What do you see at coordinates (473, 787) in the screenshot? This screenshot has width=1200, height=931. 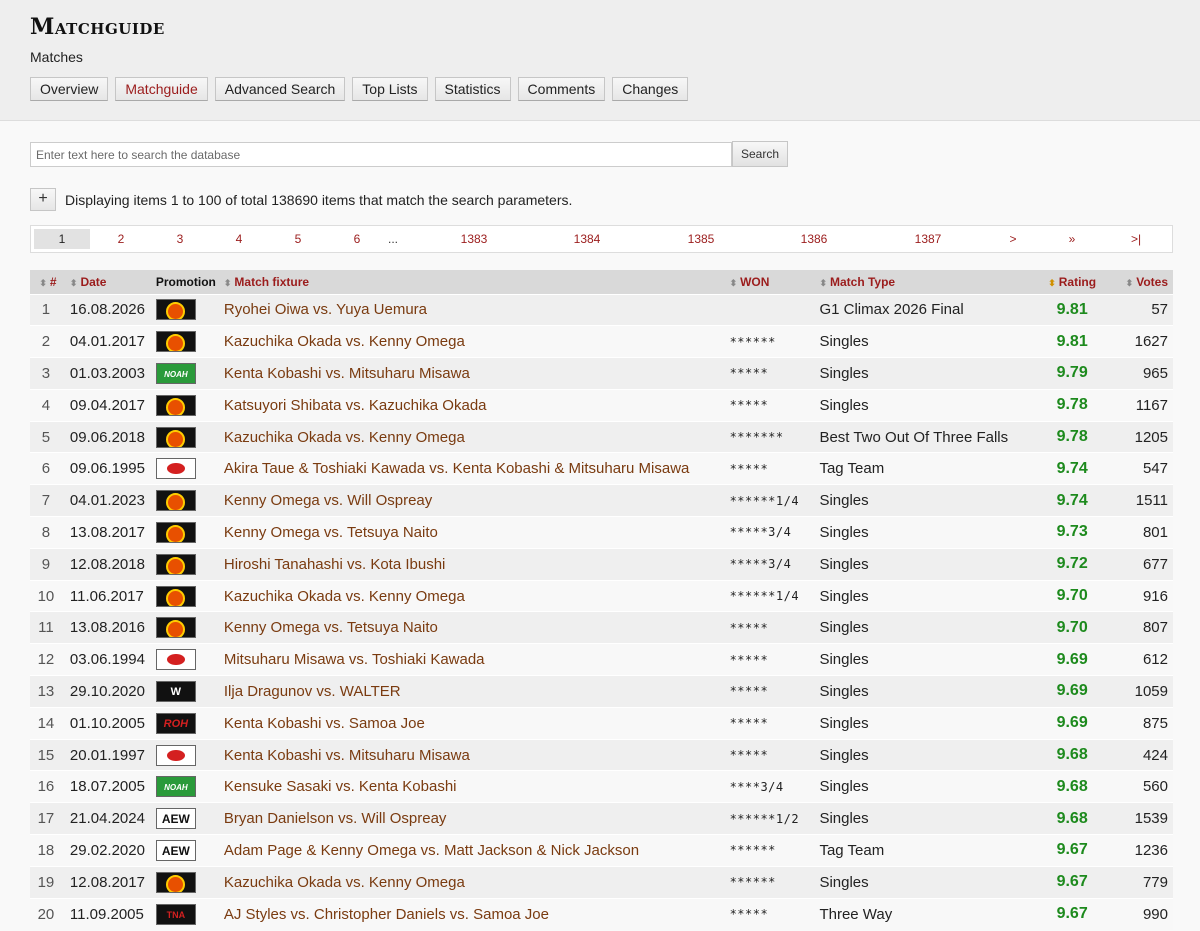 I see `match-fixture-link: Kensuke Sasaki vs. Kenta Kobashi` at bounding box center [473, 787].